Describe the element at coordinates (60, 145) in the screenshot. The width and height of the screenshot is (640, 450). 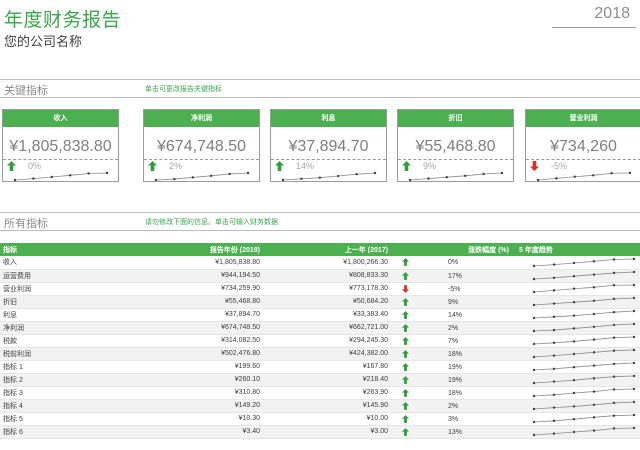
I see `kpi-card: 收入 ¥1,805,838.80 0%` at that location.